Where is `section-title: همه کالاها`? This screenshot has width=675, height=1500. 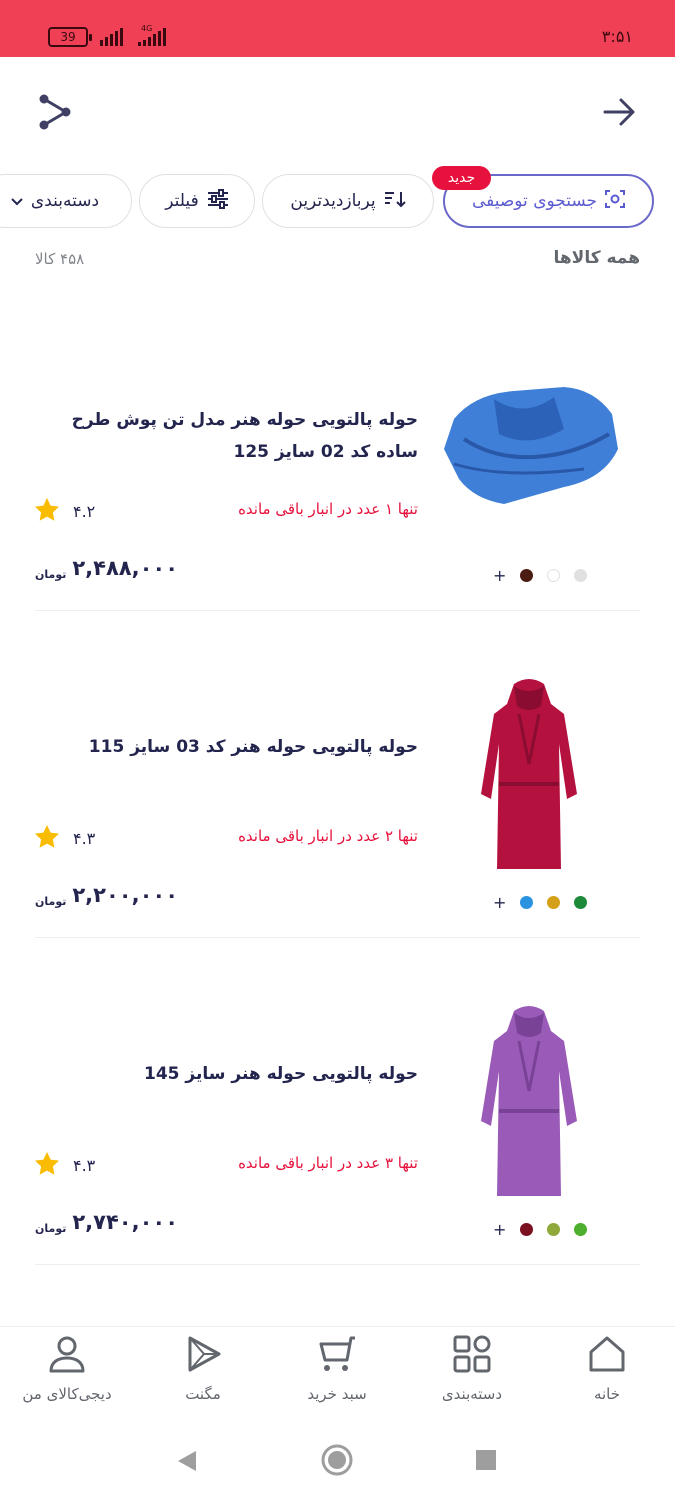
section-title: همه کالاها is located at coordinates (596, 258).